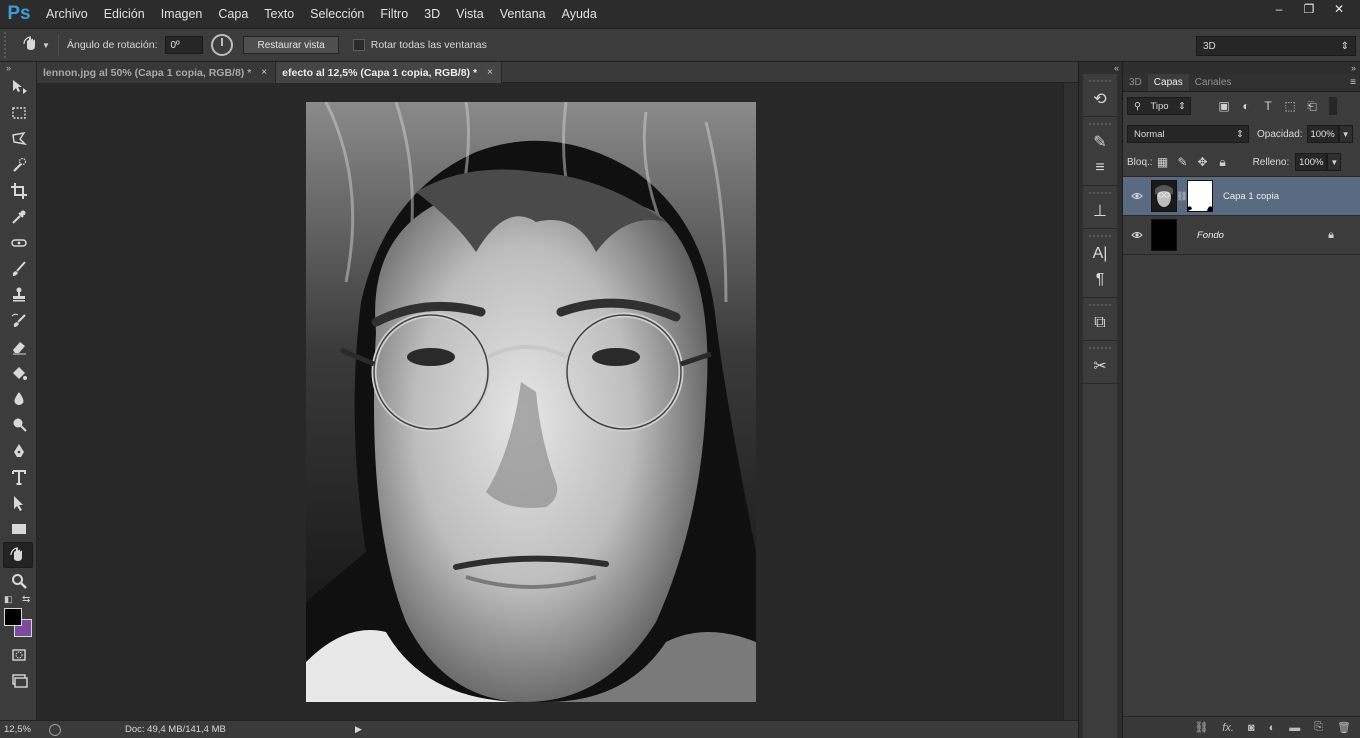  What do you see at coordinates (18, 191) in the screenshot?
I see `crop-tool` at bounding box center [18, 191].